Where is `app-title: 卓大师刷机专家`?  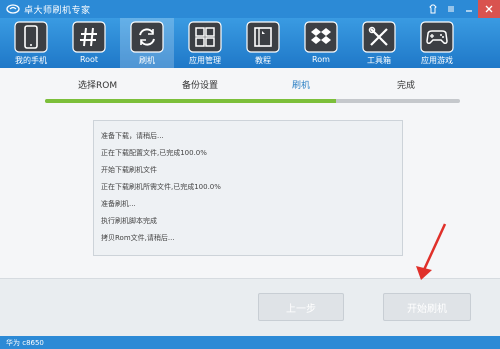 app-title: 卓大师刷机专家 is located at coordinates (57, 10).